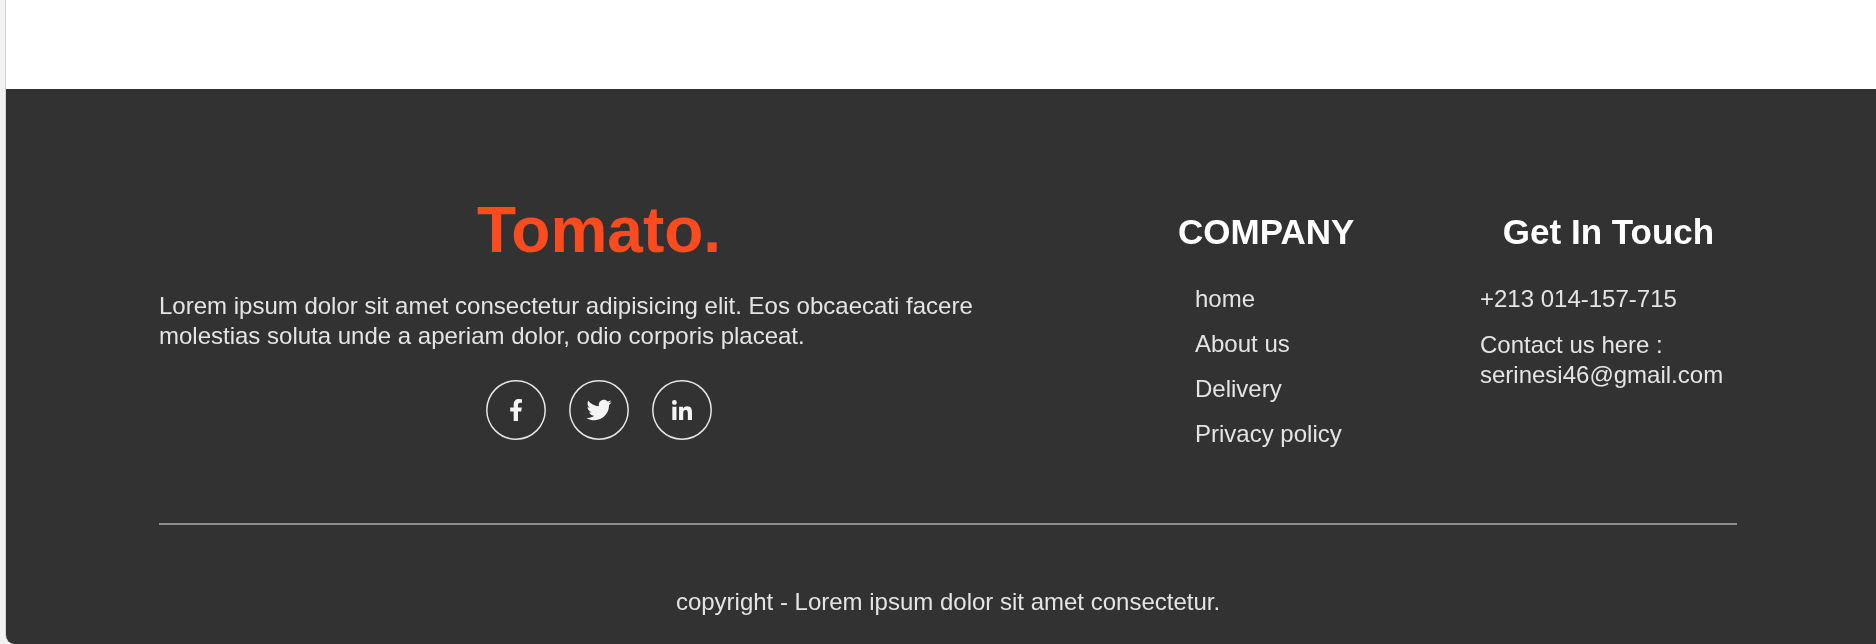 The image size is (1876, 644). What do you see at coordinates (682, 410) in the screenshot?
I see `linkedin-icon` at bounding box center [682, 410].